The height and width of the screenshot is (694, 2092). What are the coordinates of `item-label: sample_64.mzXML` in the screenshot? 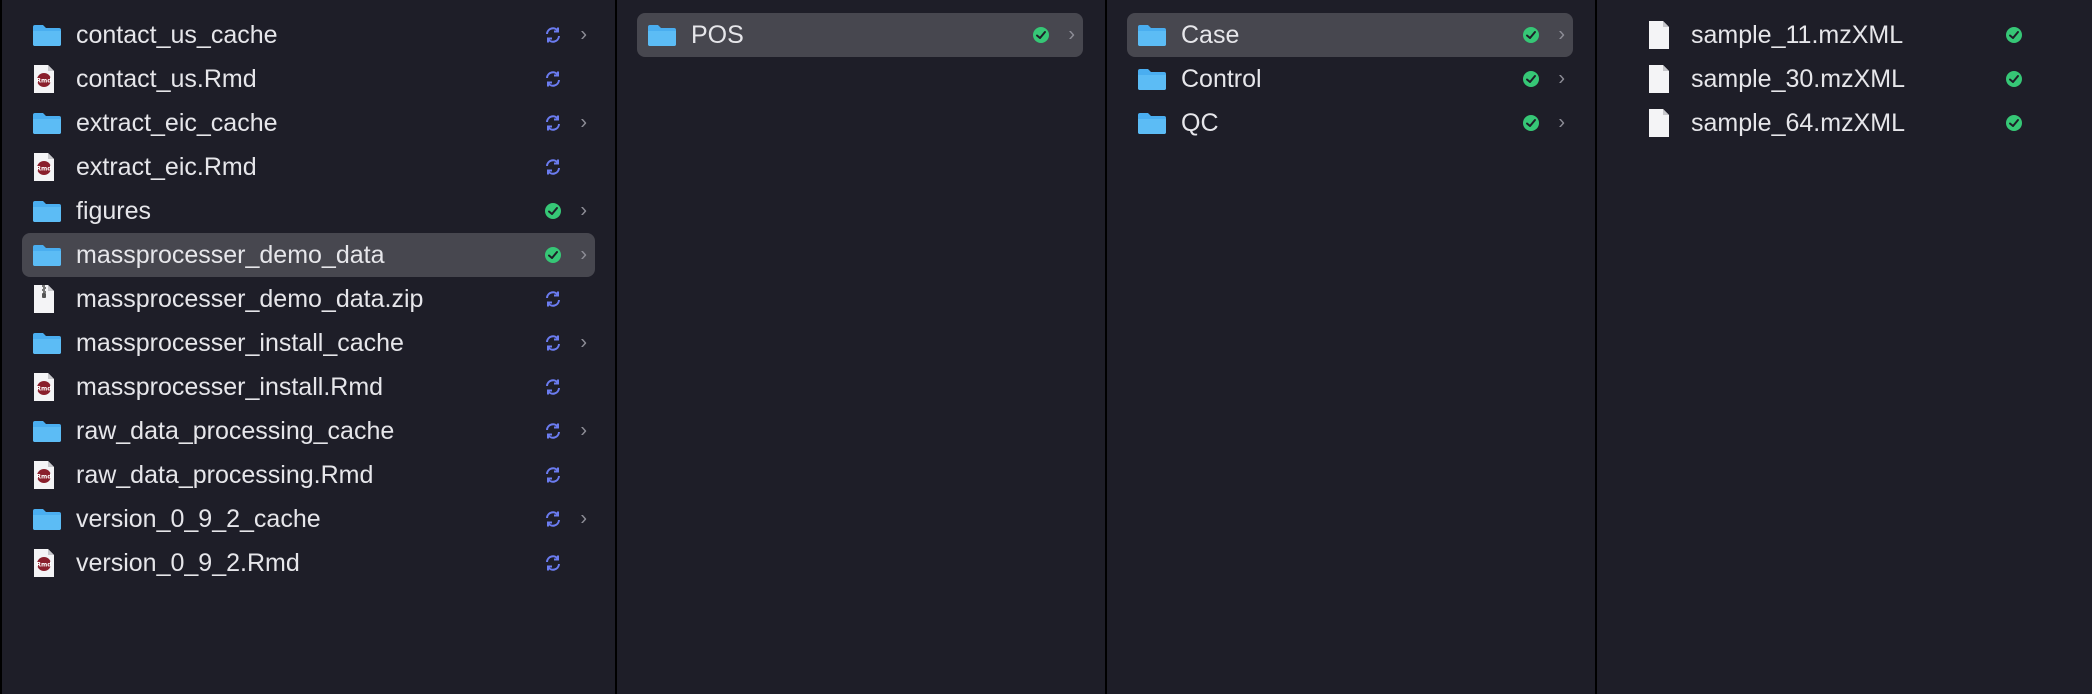 It's located at (1798, 122).